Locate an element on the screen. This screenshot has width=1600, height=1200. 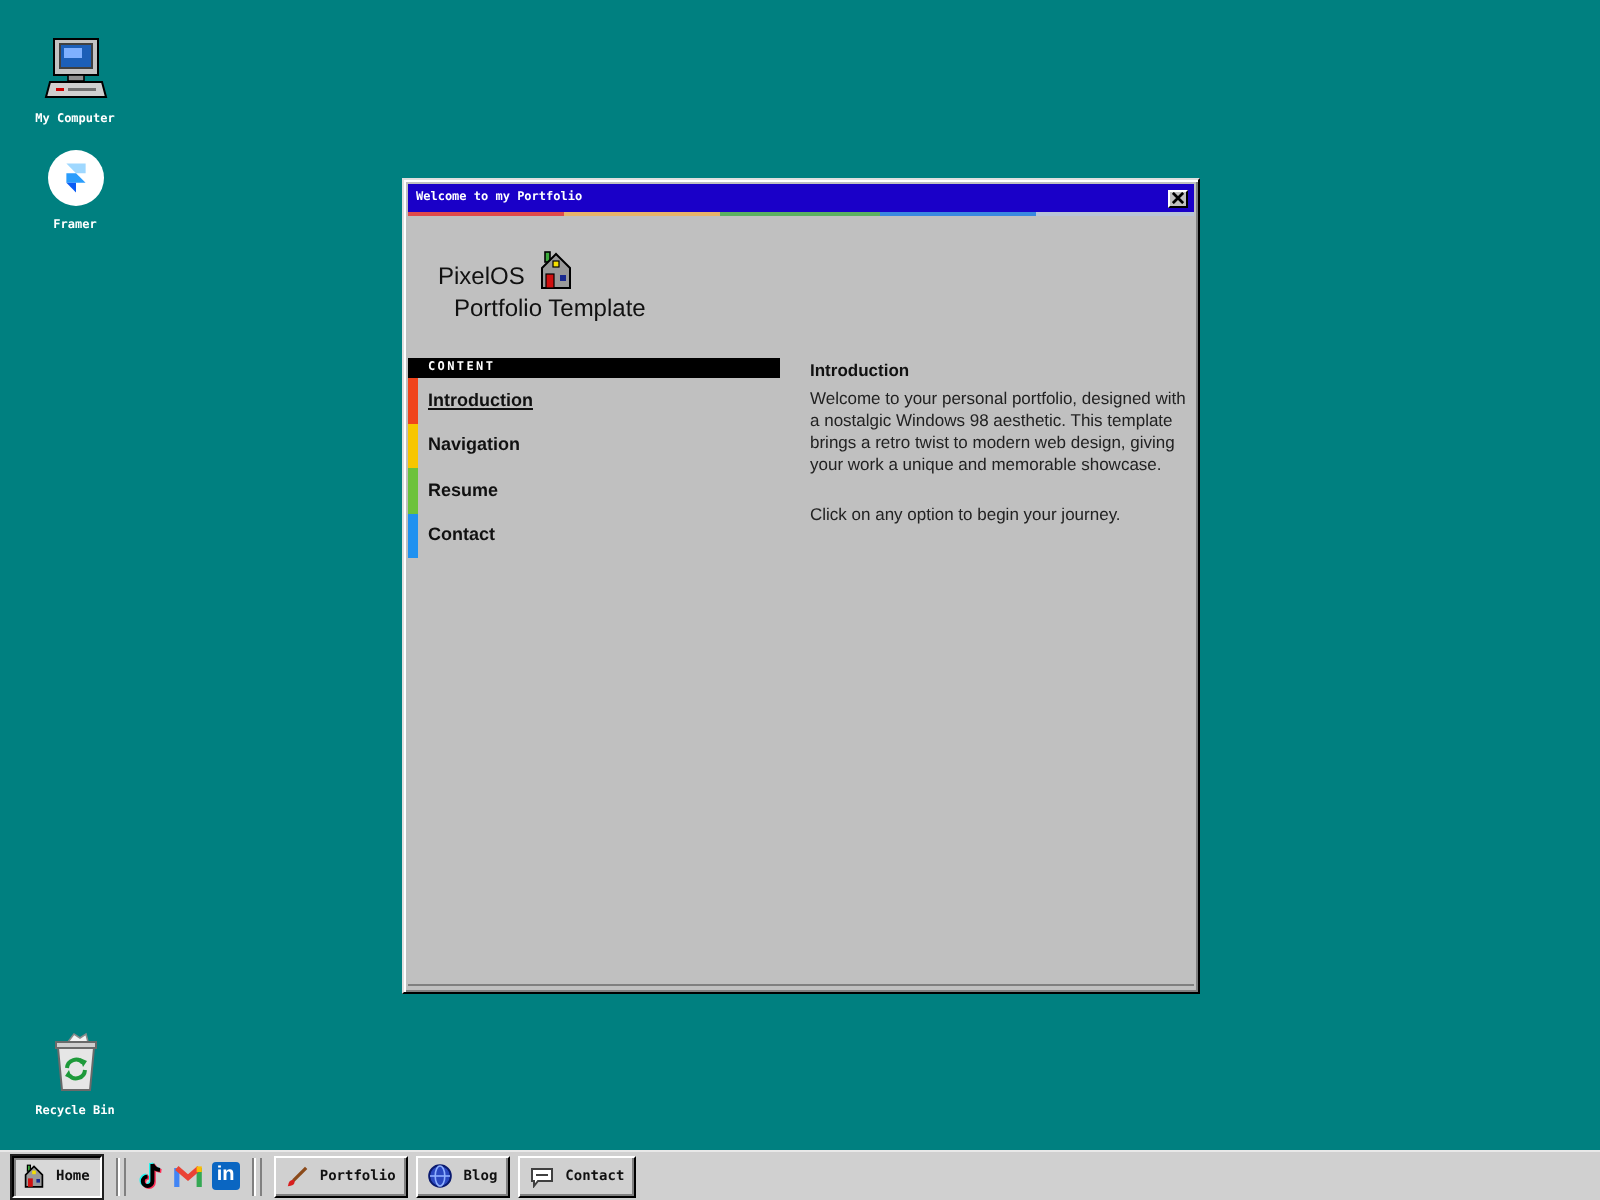
mail-m-icon is located at coordinates (187, 1176).